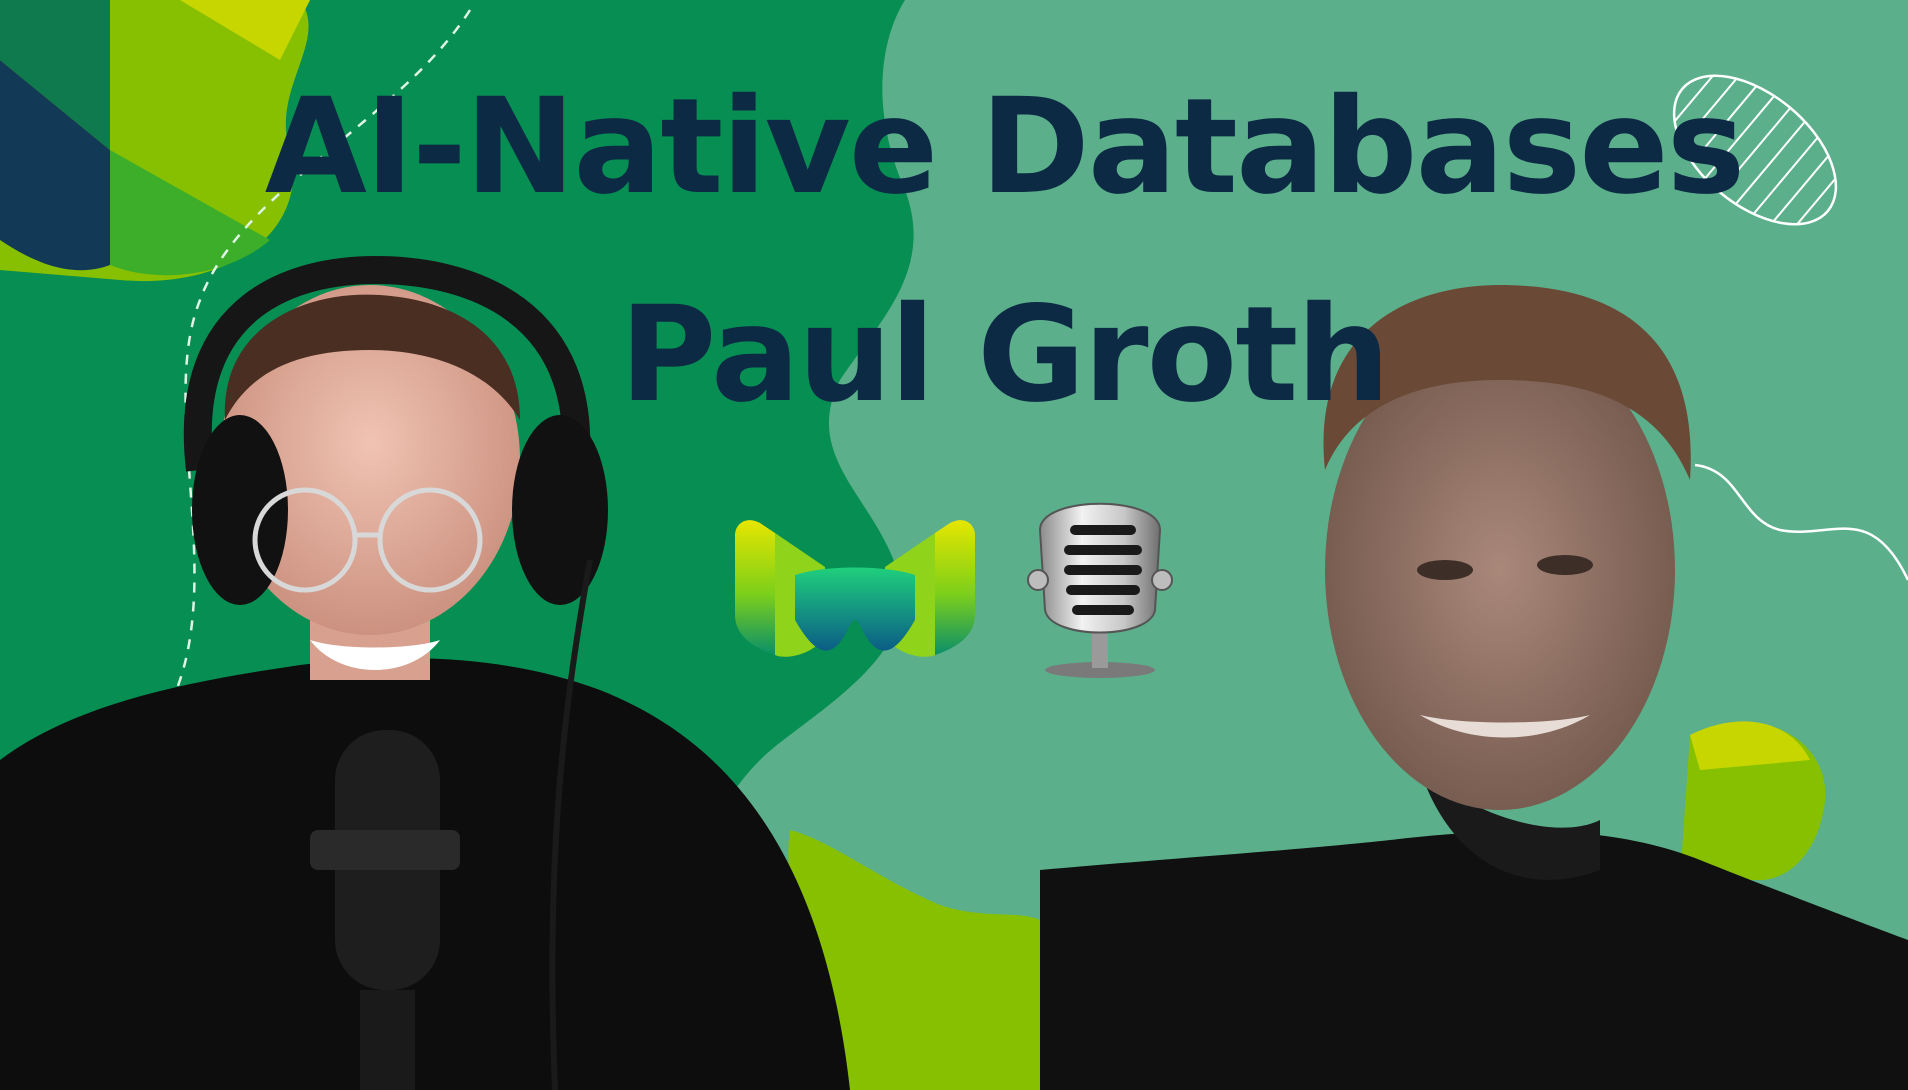 This screenshot has height=1090, width=1908. What do you see at coordinates (1005, 147) in the screenshot?
I see `title-line-1: AI-Native Databases` at bounding box center [1005, 147].